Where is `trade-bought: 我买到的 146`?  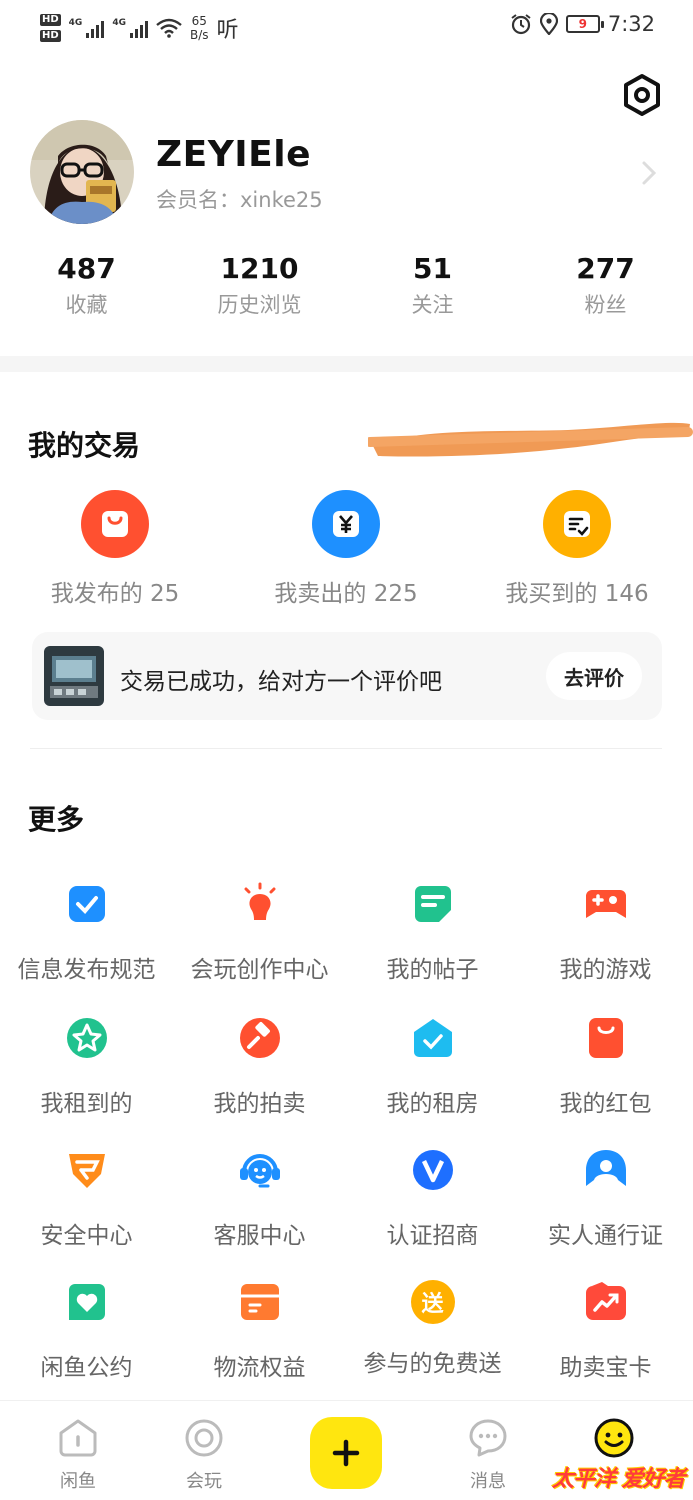 trade-bought: 我买到的 146 is located at coordinates (577, 549).